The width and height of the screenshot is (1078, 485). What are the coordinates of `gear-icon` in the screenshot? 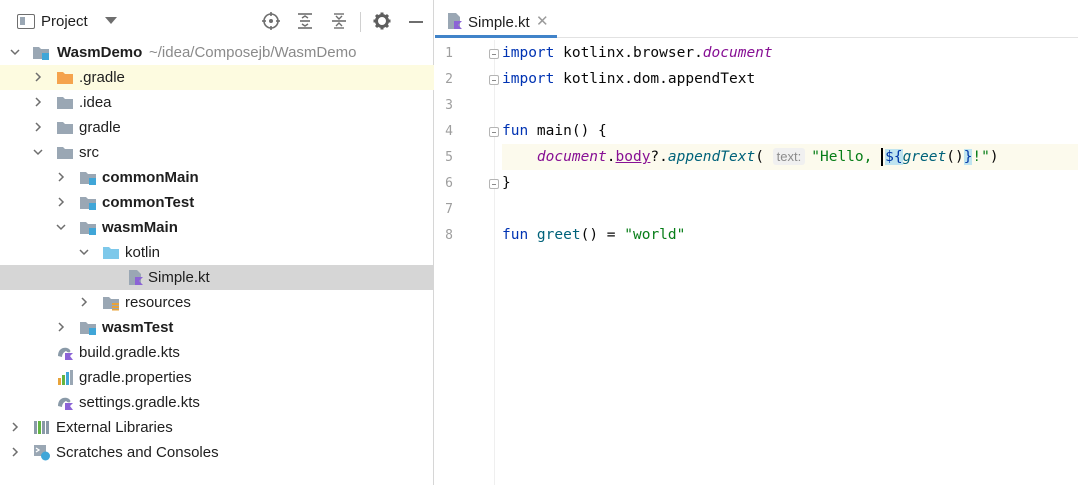 It's located at (382, 21).